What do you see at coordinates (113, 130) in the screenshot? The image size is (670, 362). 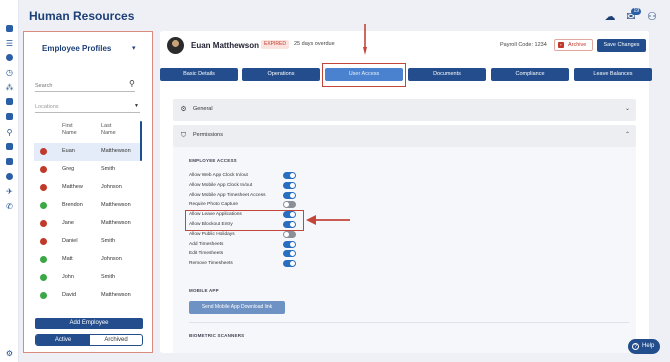 I see `column-header-last: Last Name` at bounding box center [113, 130].